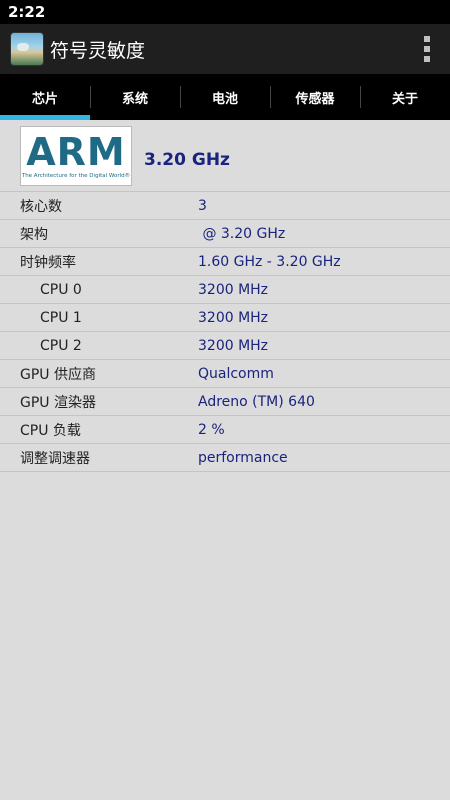 The image size is (450, 800). Describe the element at coordinates (34, 234) in the screenshot. I see `row-label: 架构` at that location.